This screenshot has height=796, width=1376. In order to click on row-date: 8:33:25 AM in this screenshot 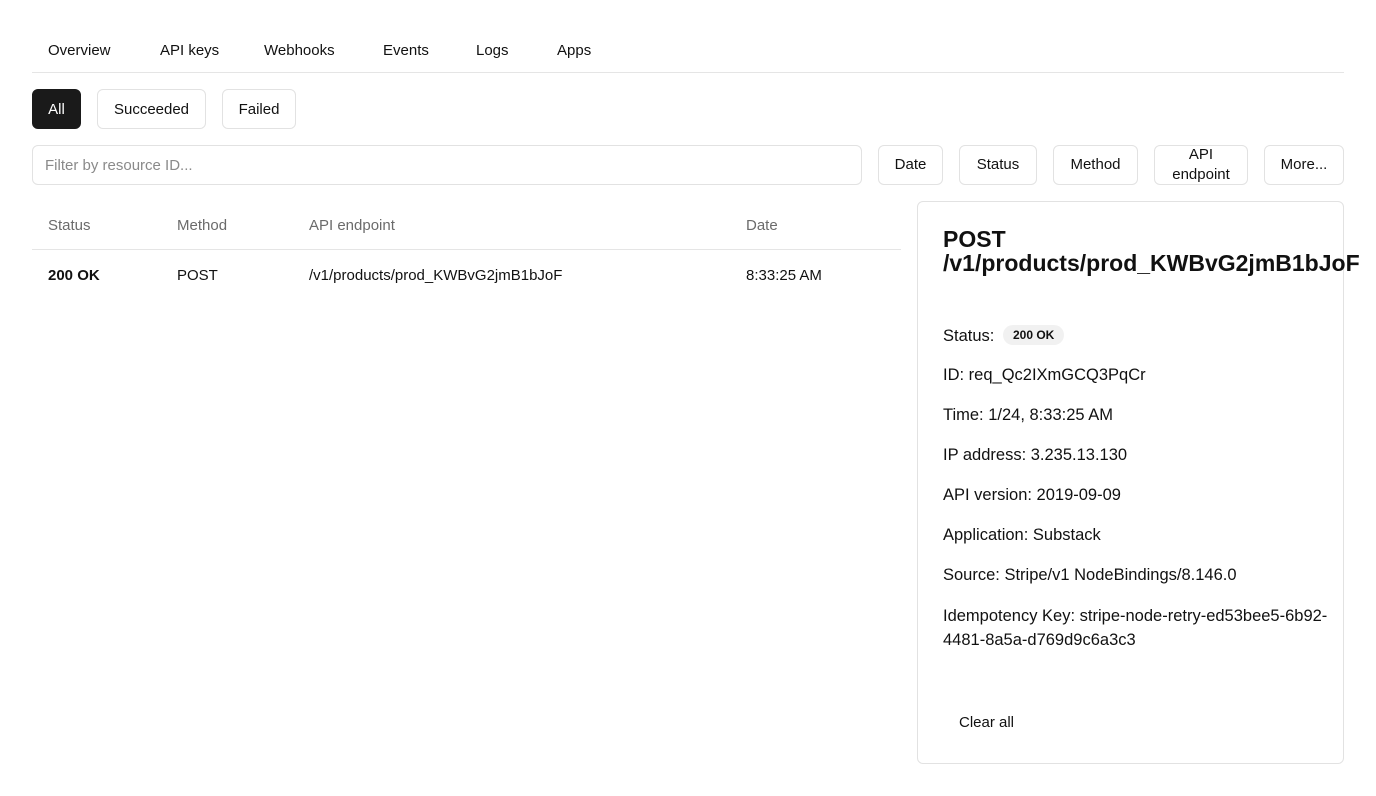, I will do `click(784, 275)`.